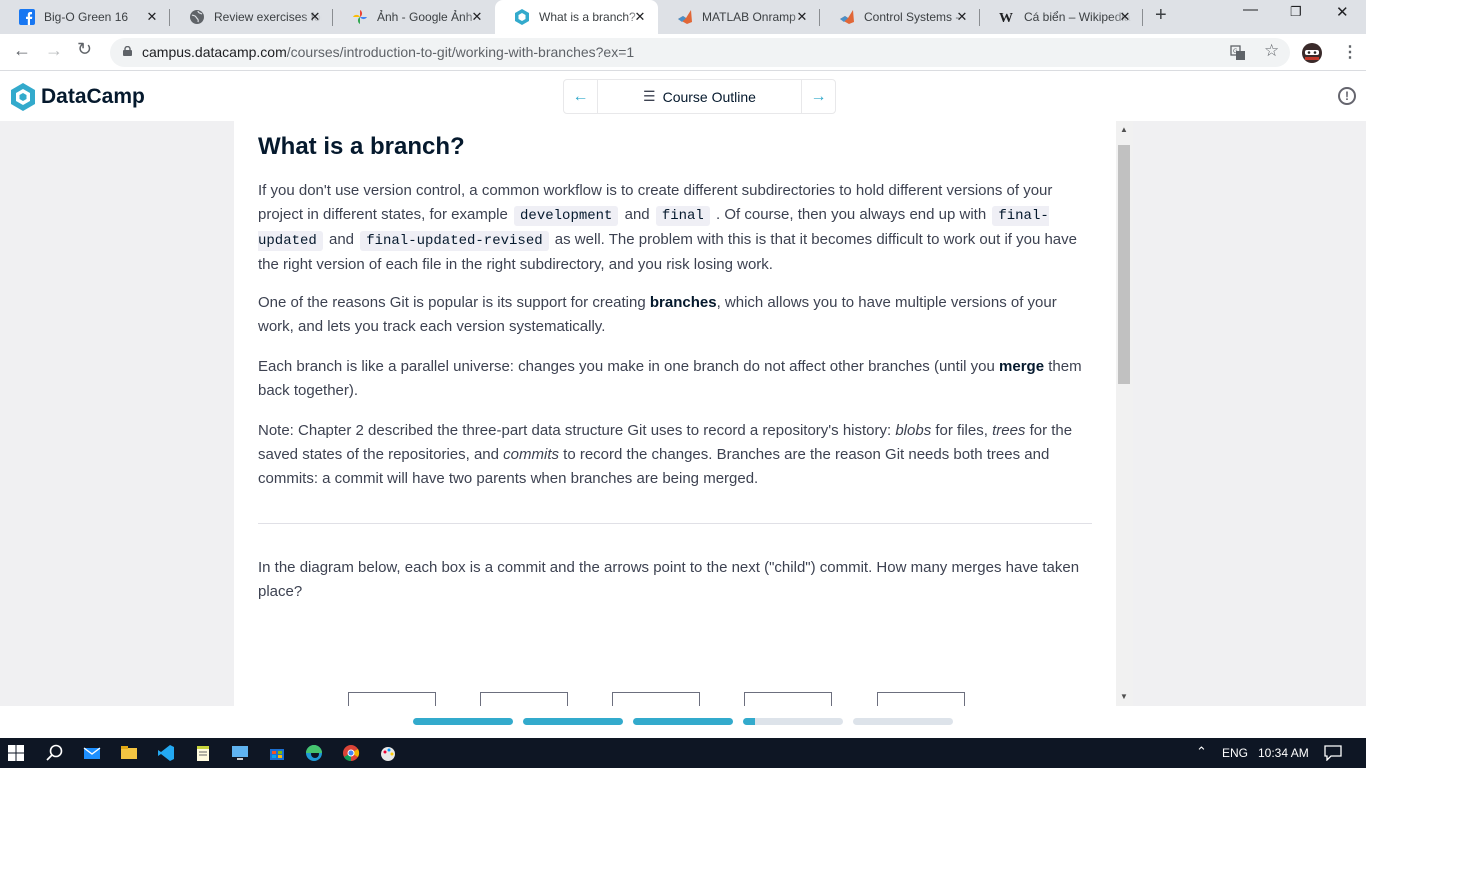  Describe the element at coordinates (1235, 753) in the screenshot. I see `language-indicator: ENG` at that location.